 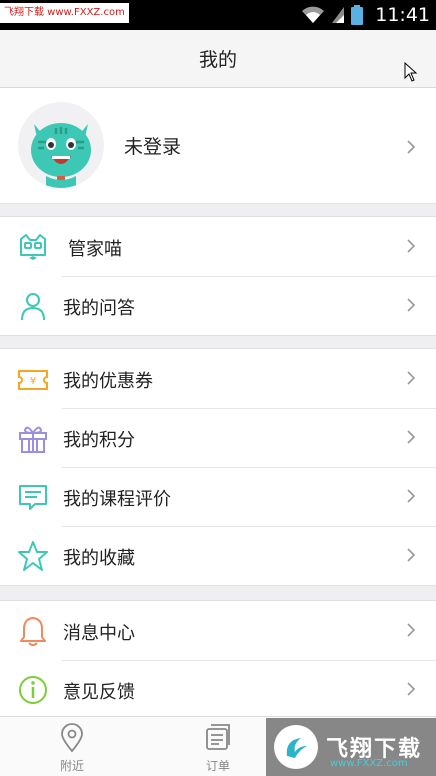 I want to click on status-bar: 飞翔下载 www.FXXZ.com 11:41, so click(x=218, y=15).